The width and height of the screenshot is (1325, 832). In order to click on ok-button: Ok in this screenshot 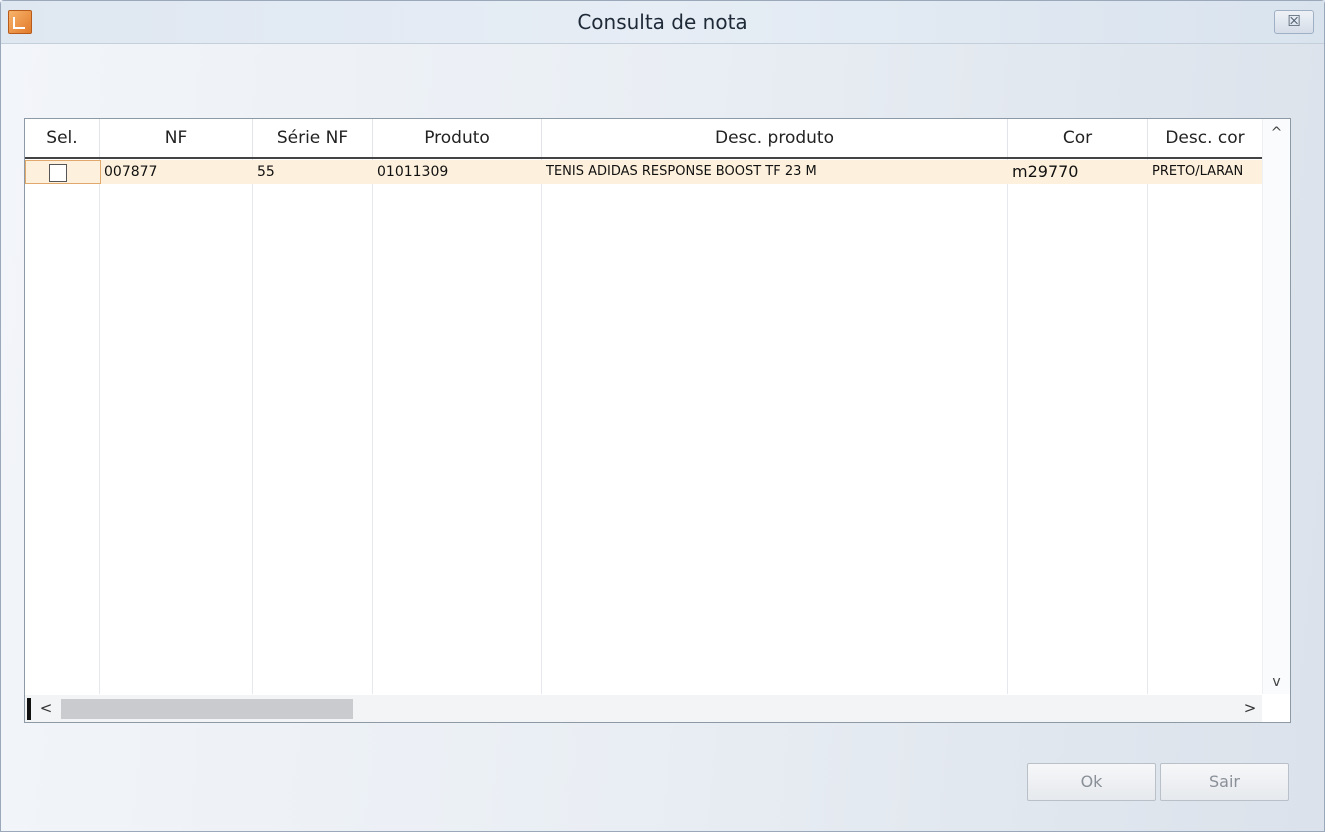, I will do `click(1091, 782)`.